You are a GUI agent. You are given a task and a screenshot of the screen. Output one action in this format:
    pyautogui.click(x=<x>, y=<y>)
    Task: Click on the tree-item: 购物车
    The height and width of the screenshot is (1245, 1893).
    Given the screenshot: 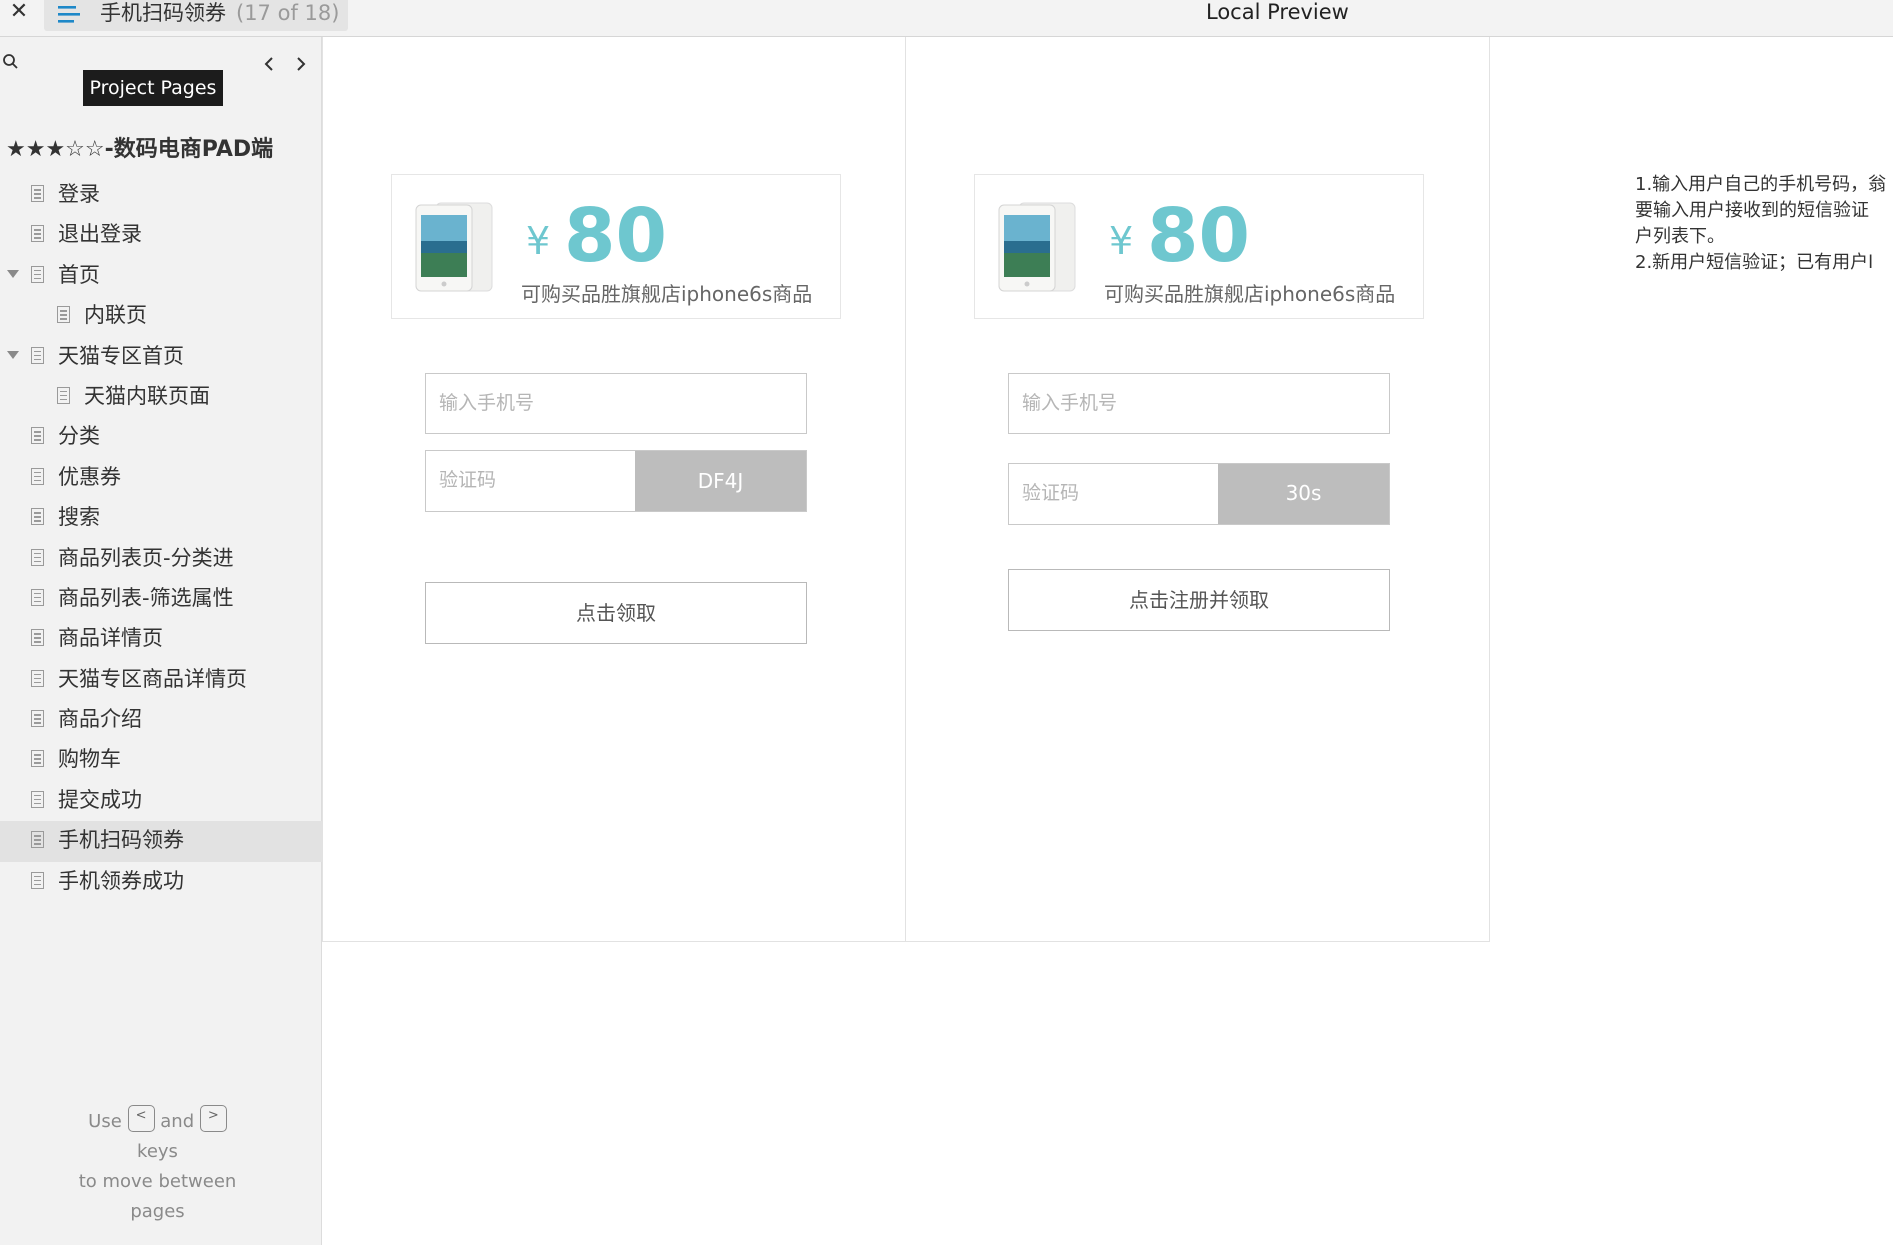 What is the action you would take?
    pyautogui.click(x=161, y=760)
    